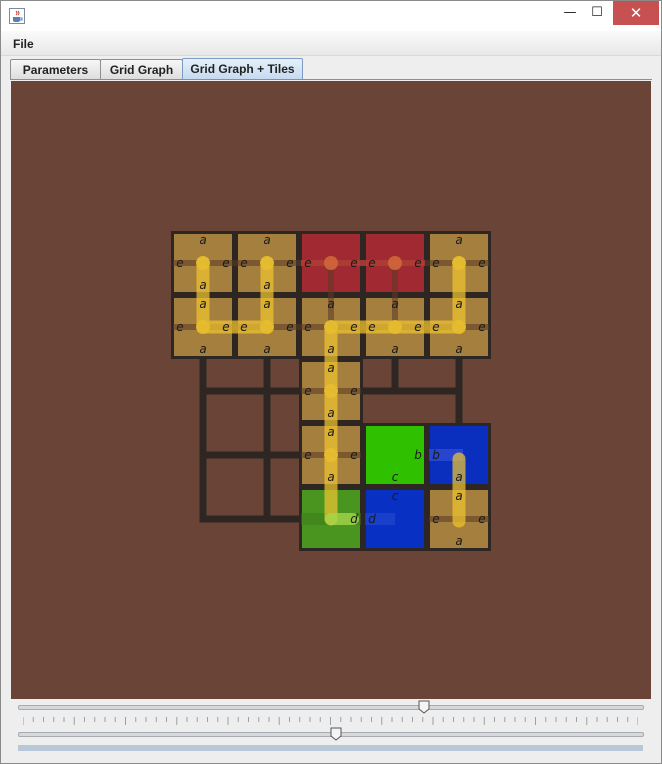 The image size is (662, 764). What do you see at coordinates (354, 519) in the screenshot?
I see `tile-label-right: d` at bounding box center [354, 519].